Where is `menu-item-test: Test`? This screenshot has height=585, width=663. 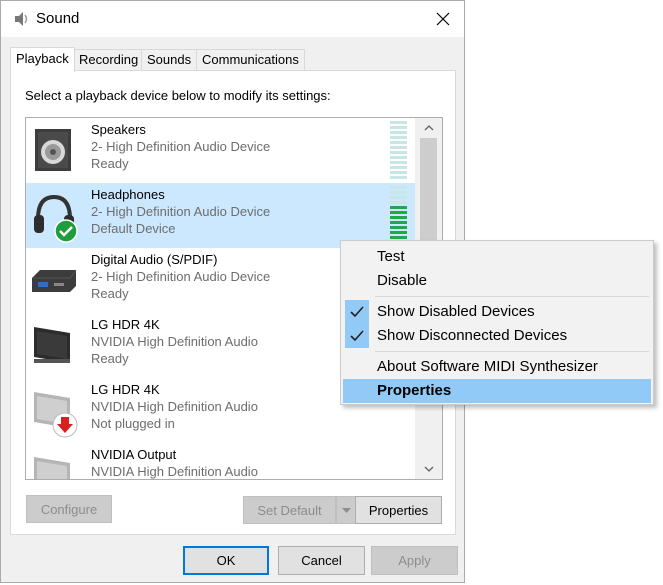
menu-item-test: Test is located at coordinates (497, 257).